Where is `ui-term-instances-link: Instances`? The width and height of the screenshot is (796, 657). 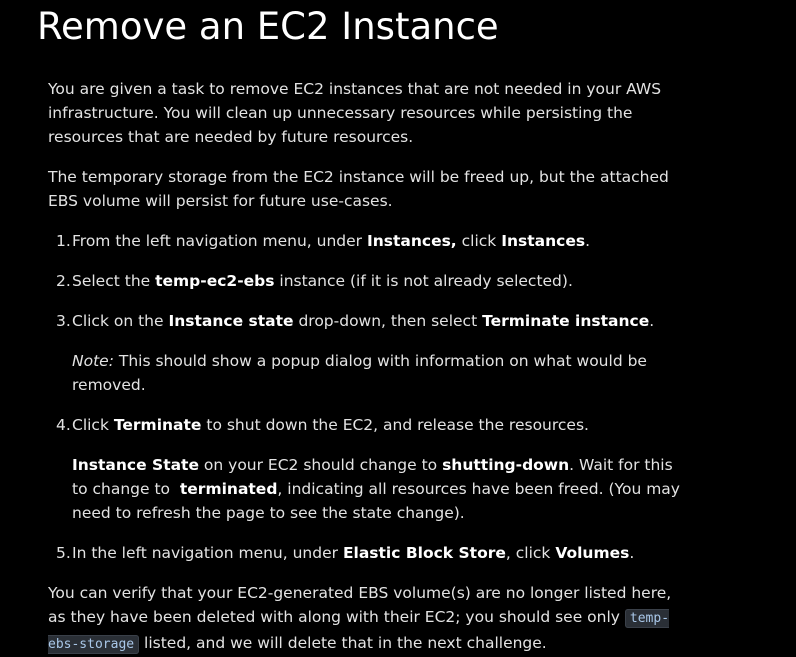 ui-term-instances-link: Instances is located at coordinates (543, 241).